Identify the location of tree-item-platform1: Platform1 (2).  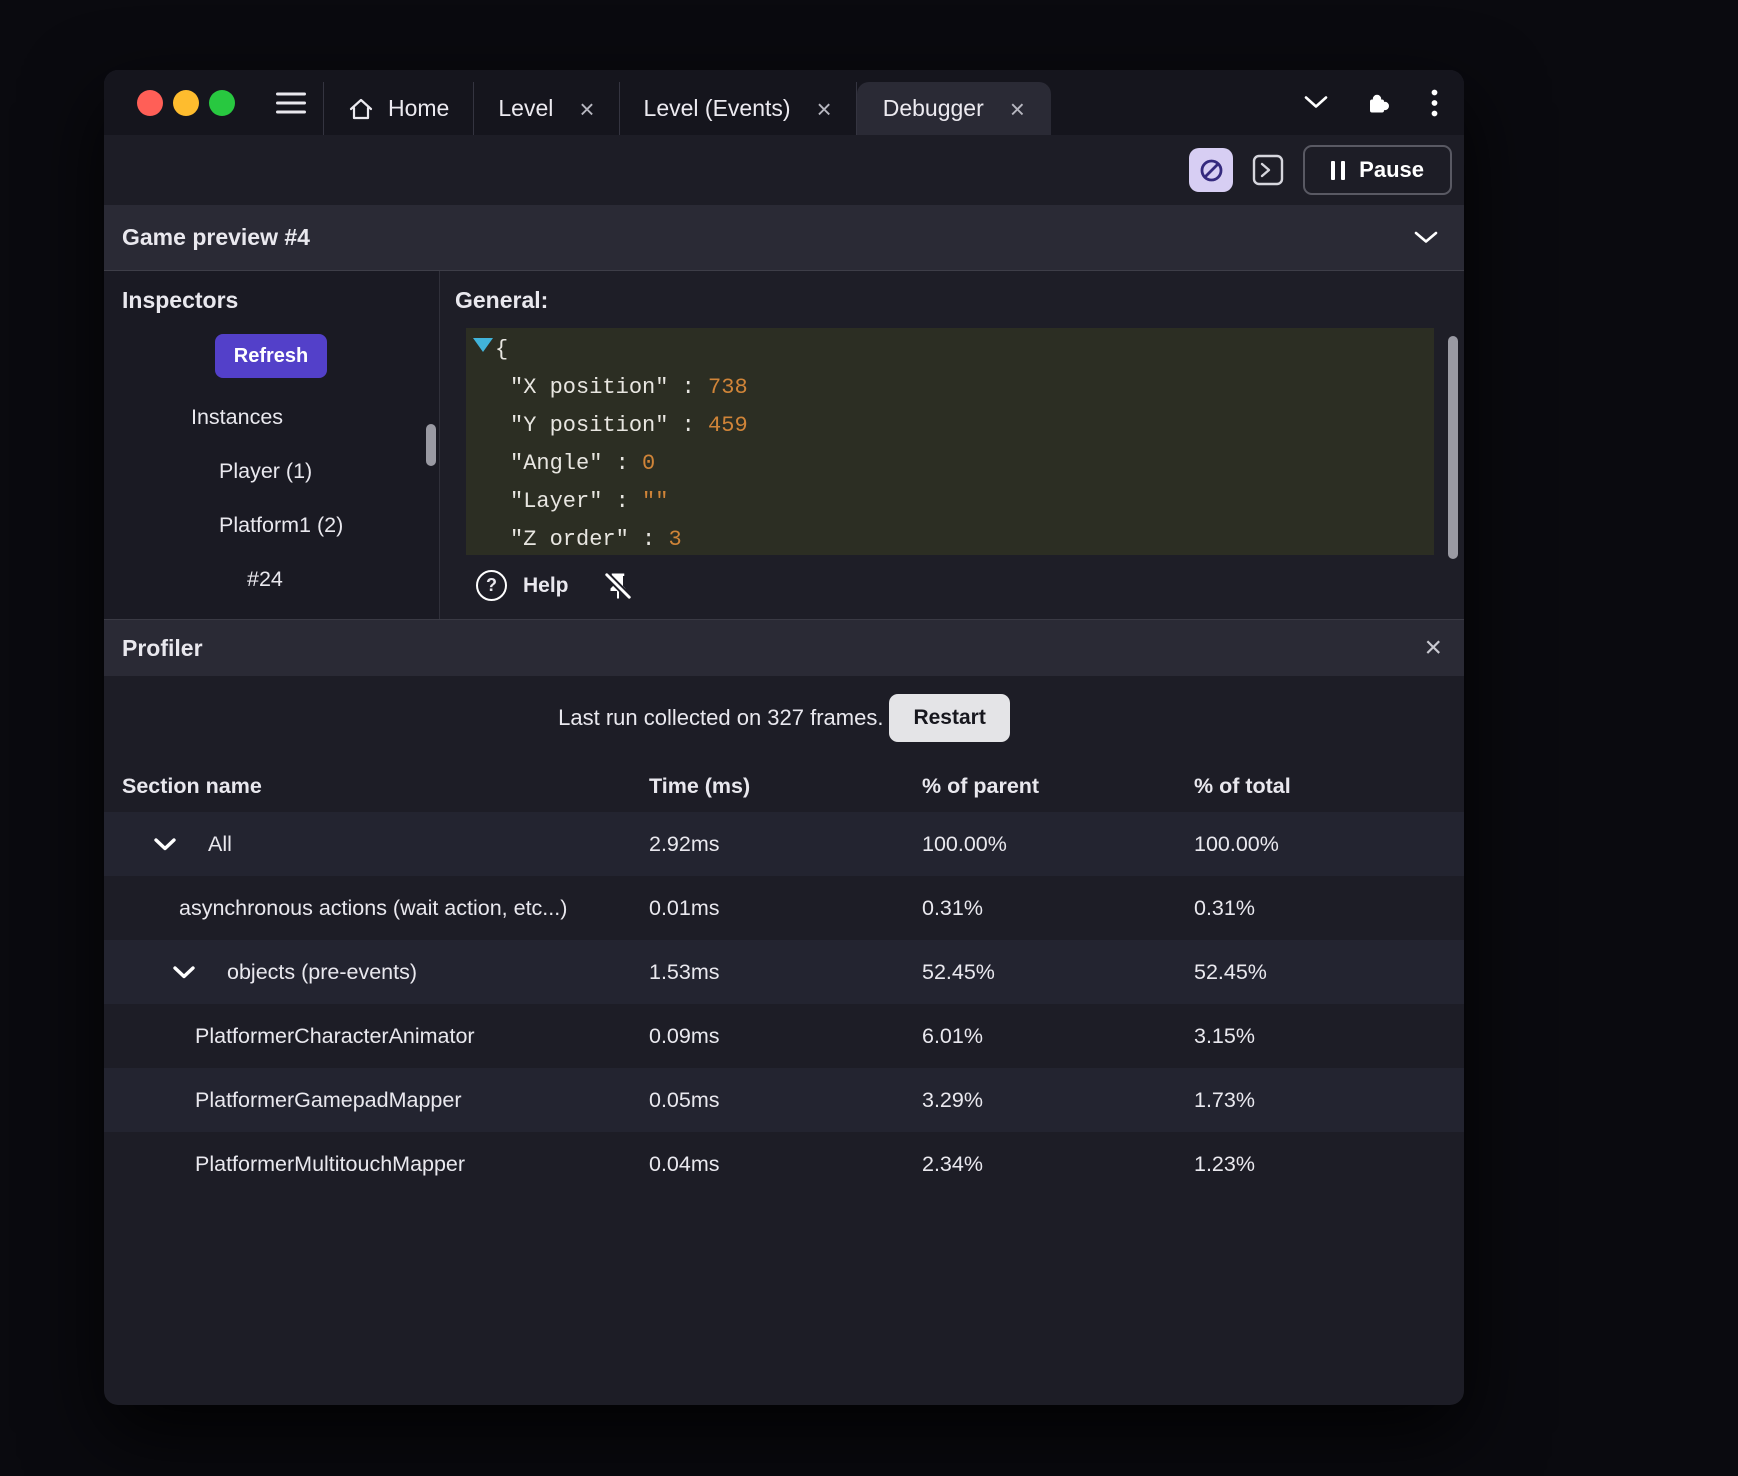
(271, 525).